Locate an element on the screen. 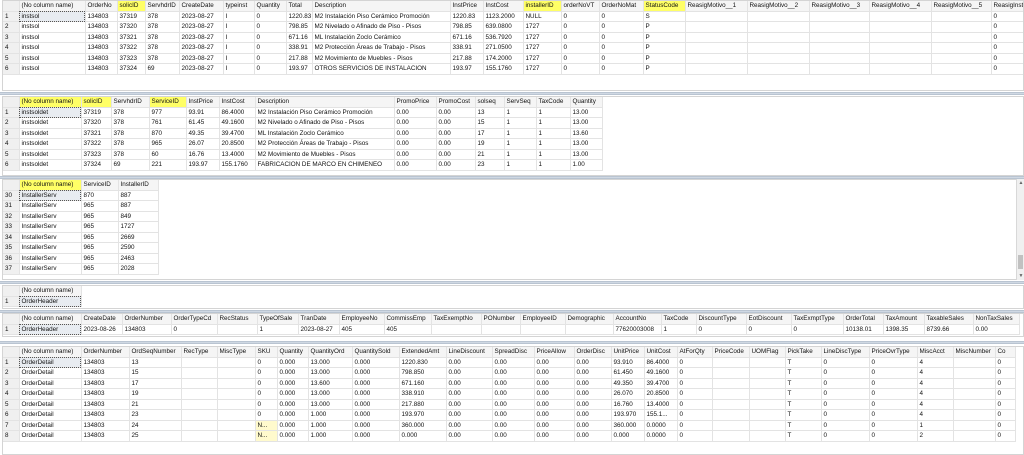  column-header: PickTake is located at coordinates (803, 352).